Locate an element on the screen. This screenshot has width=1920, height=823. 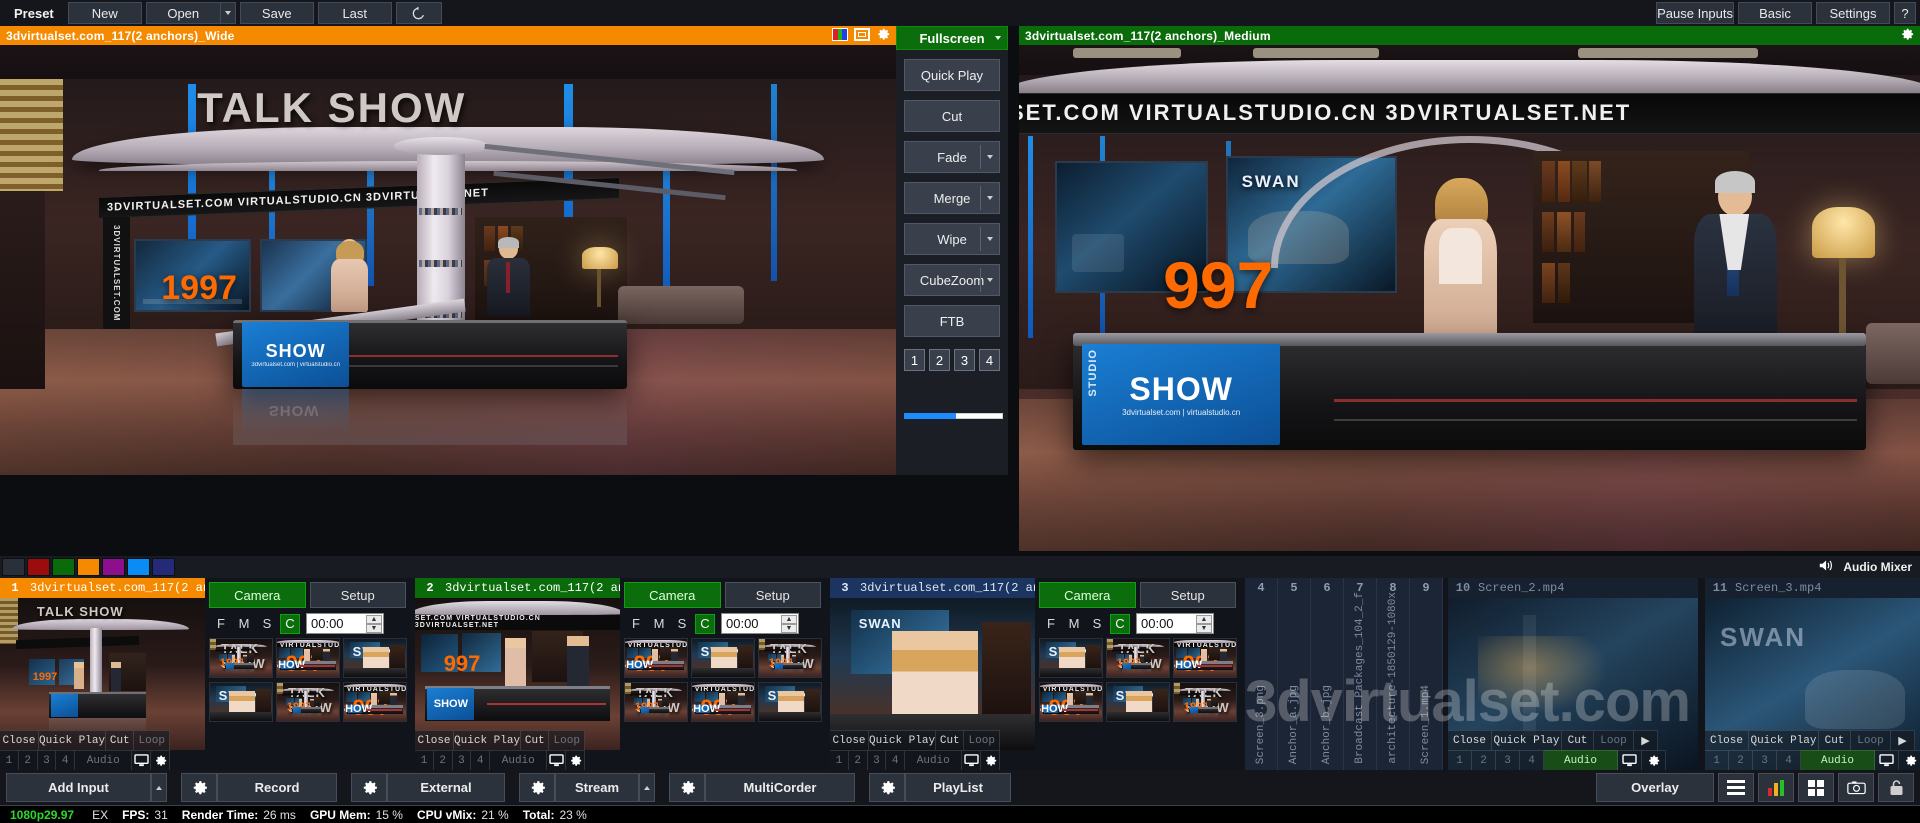
multicorder-button: MultiCorder is located at coordinates (780, 787).